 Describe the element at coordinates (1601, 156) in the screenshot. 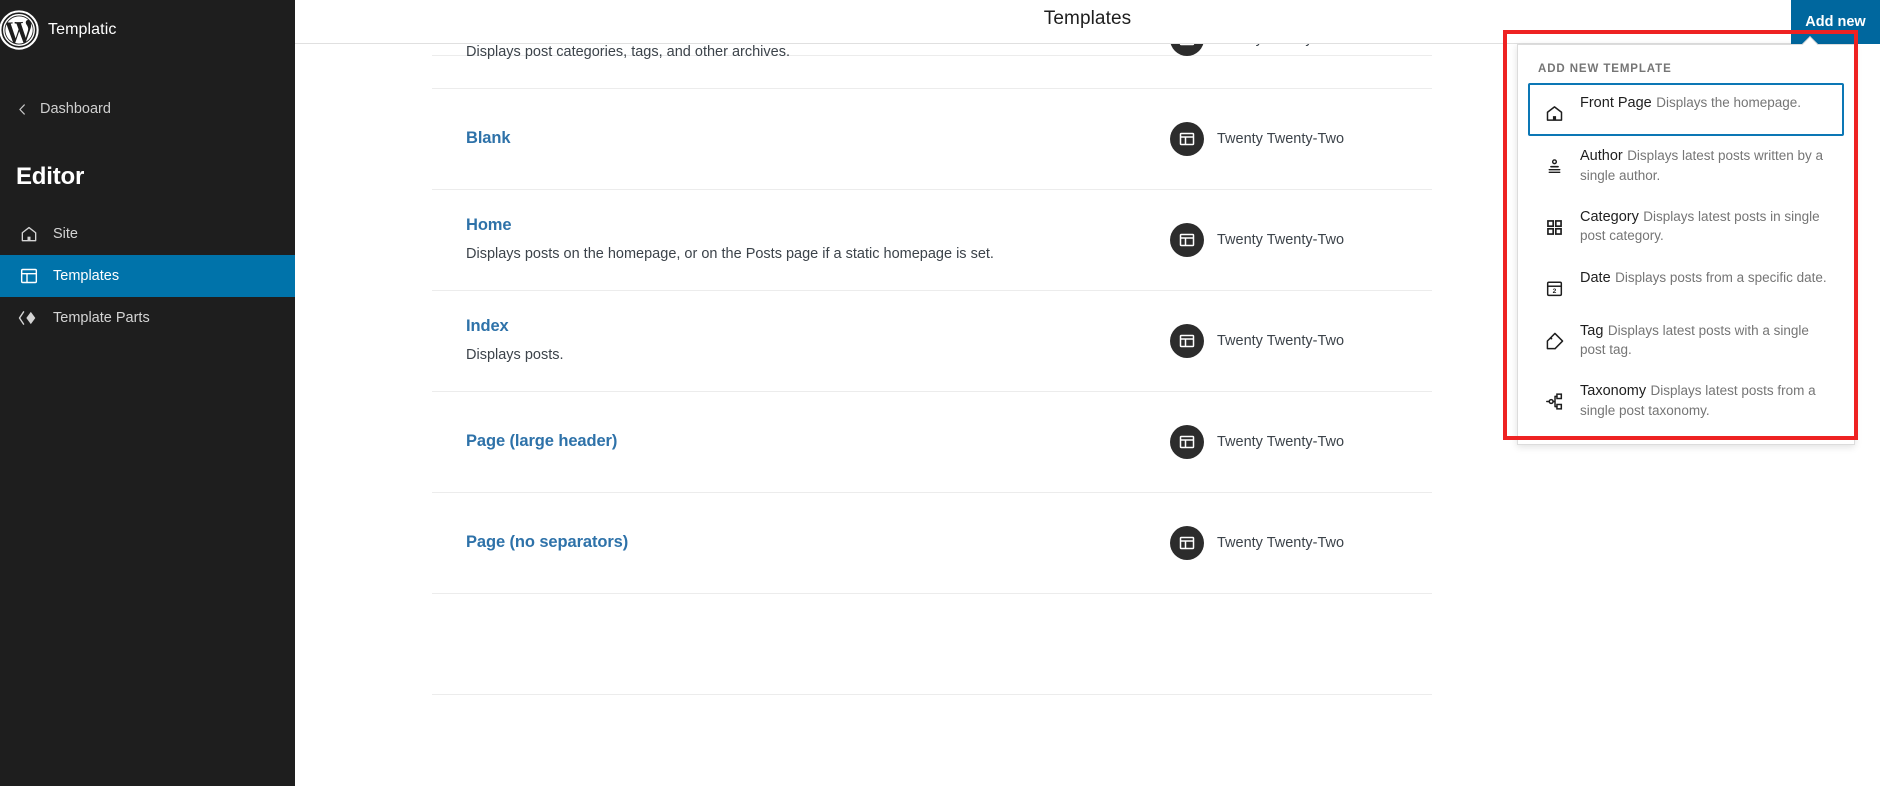

I see `menu-item-title: Author` at that location.